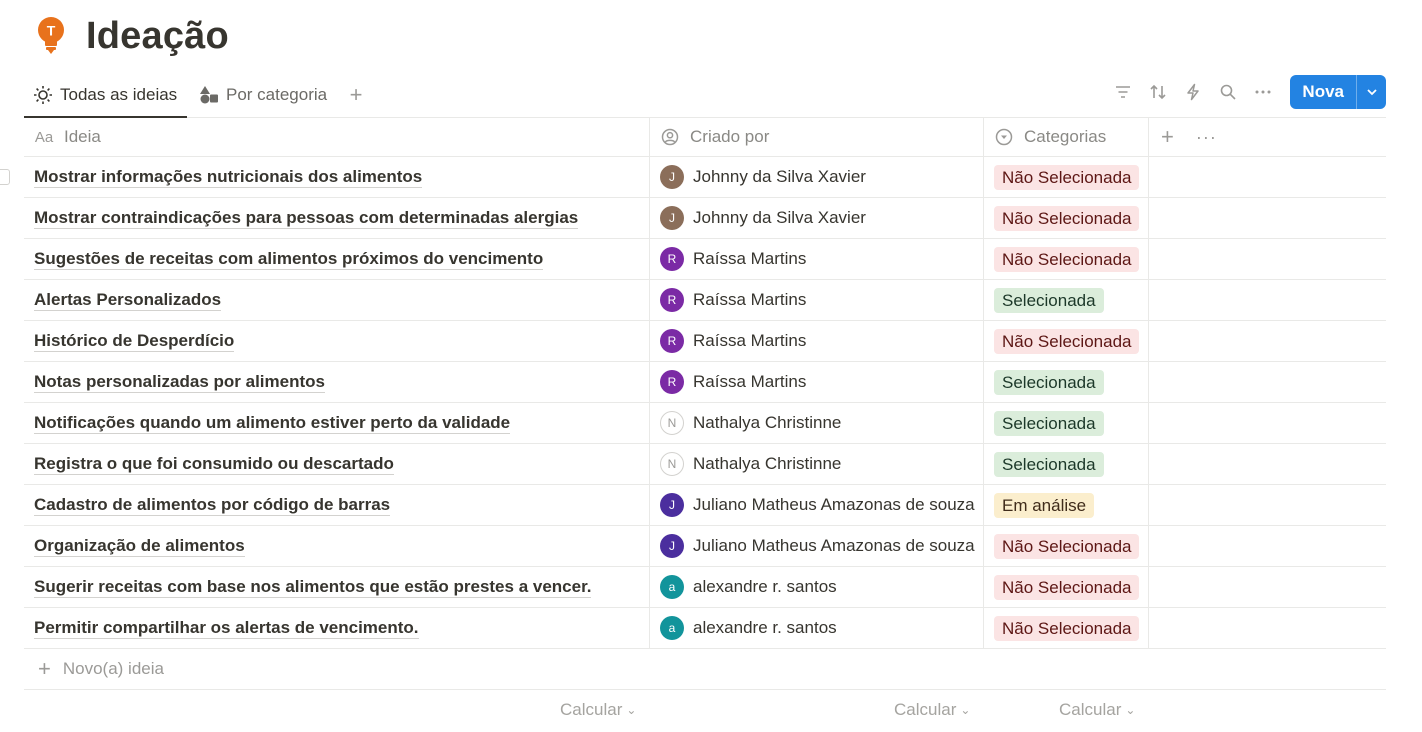 The width and height of the screenshot is (1422, 732). Describe the element at coordinates (1227, 92) in the screenshot. I see `search-icon` at that location.